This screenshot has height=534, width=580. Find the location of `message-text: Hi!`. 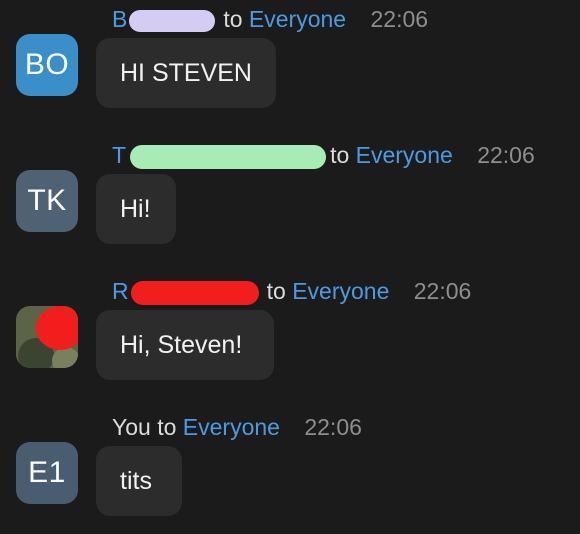

message-text: Hi! is located at coordinates (135, 208).